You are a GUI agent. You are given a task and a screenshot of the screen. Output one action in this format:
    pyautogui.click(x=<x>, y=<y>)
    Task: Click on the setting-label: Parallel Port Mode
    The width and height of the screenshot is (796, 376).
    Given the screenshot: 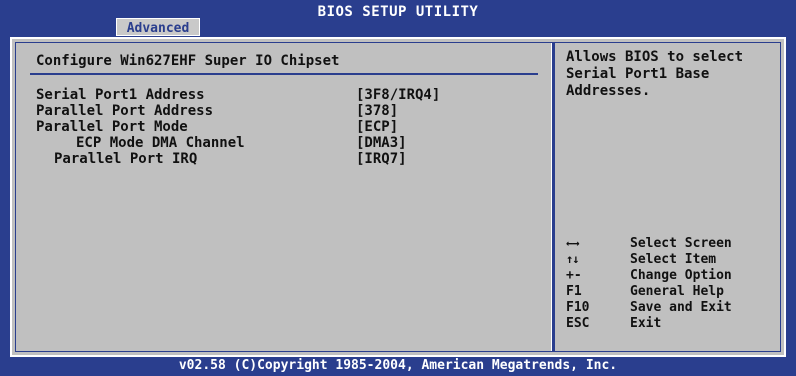 What is the action you would take?
    pyautogui.click(x=112, y=127)
    